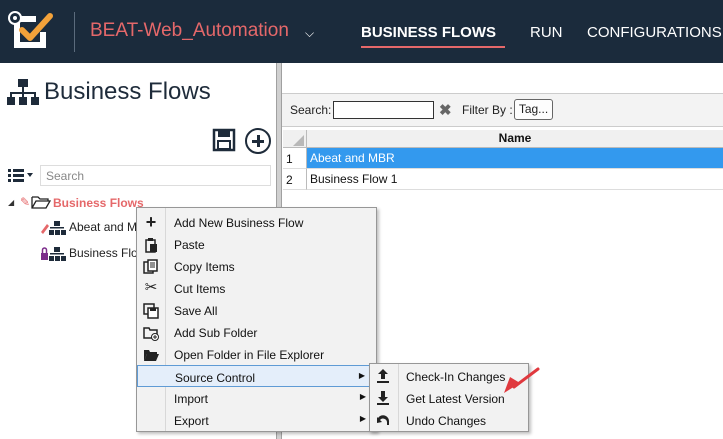 This screenshot has height=439, width=723. I want to click on nav-business-flows: BUSINESS FLOWS, so click(428, 32).